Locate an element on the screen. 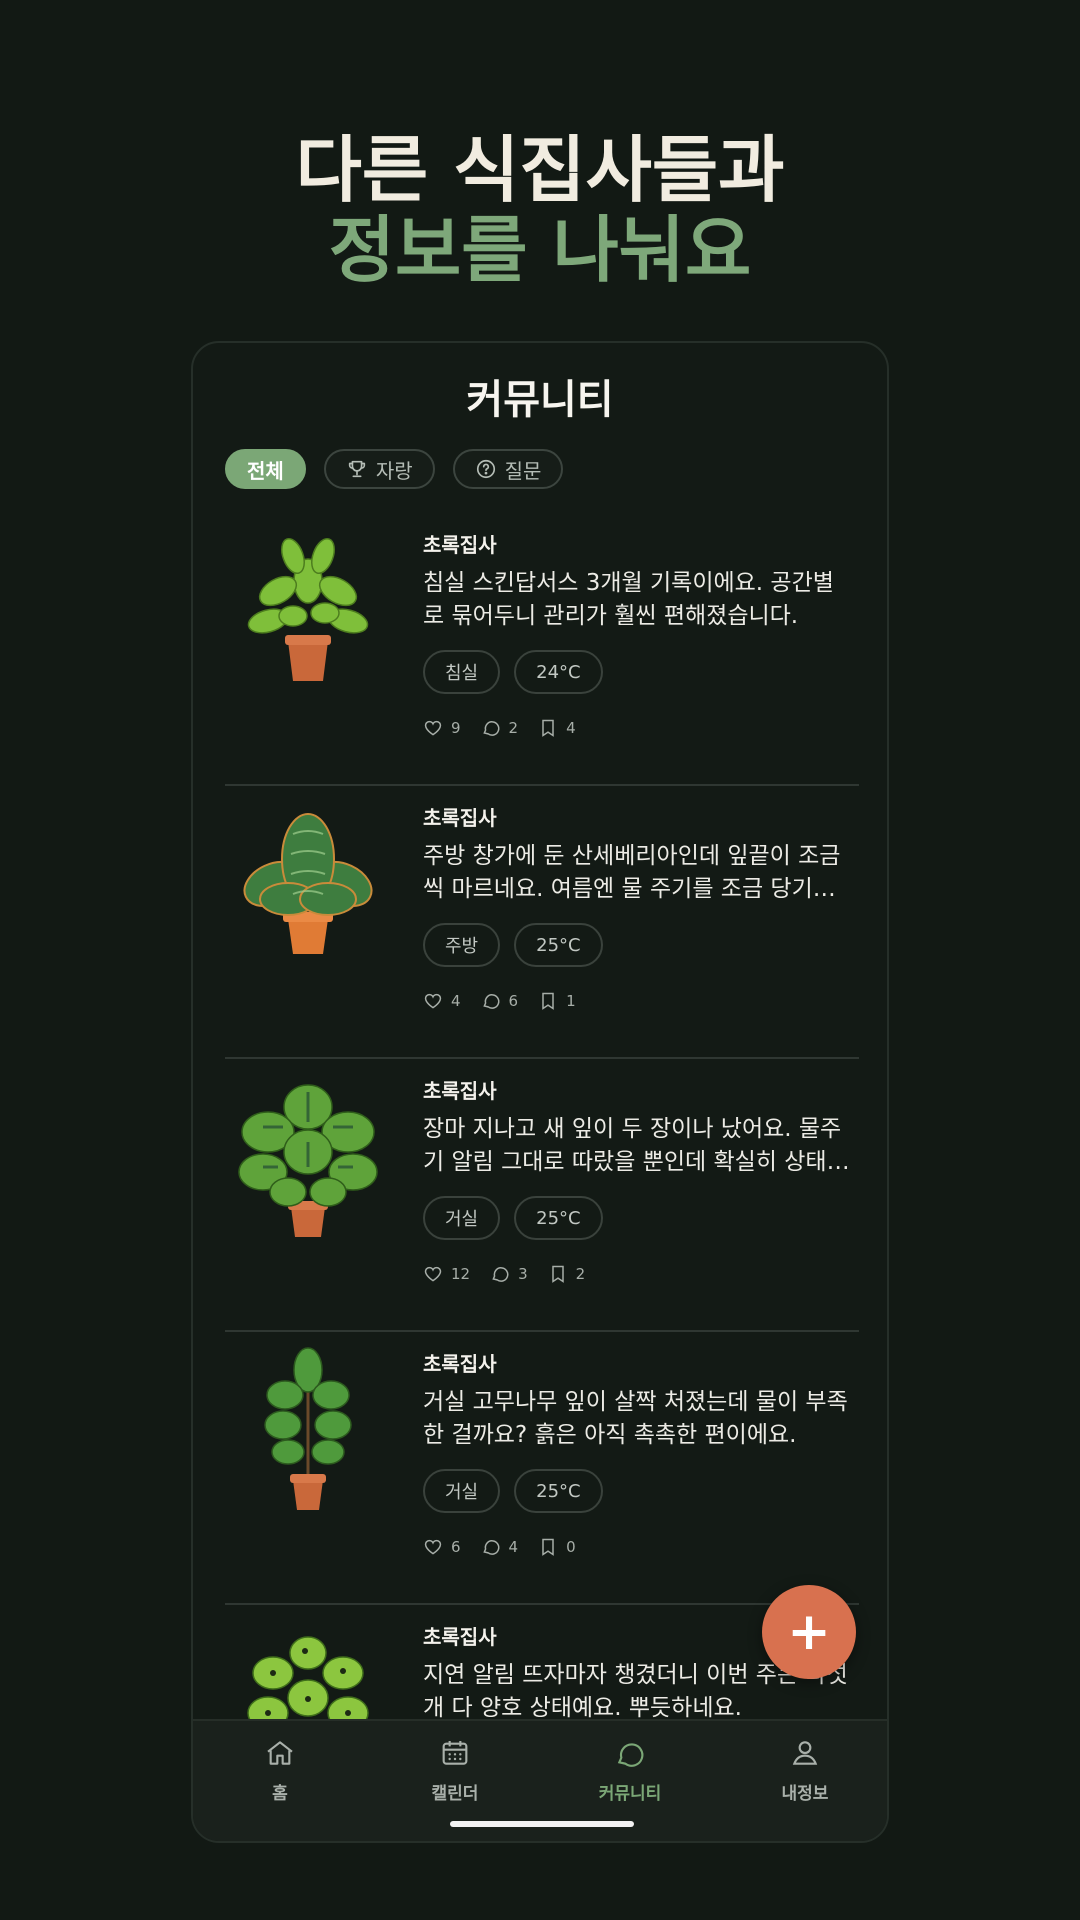 The height and width of the screenshot is (1920, 1080). comment-button: 3 is located at coordinates (509, 1274).